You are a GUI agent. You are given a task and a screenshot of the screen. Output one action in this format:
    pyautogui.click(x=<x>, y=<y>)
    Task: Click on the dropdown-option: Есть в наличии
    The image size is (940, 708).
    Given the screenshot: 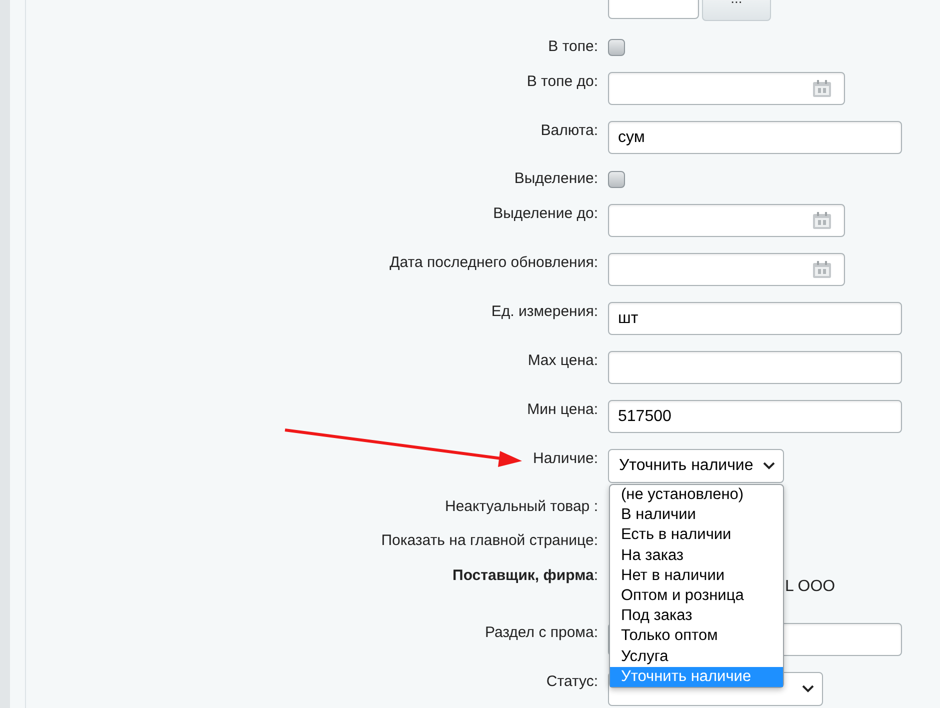 What is the action you would take?
    pyautogui.click(x=696, y=535)
    